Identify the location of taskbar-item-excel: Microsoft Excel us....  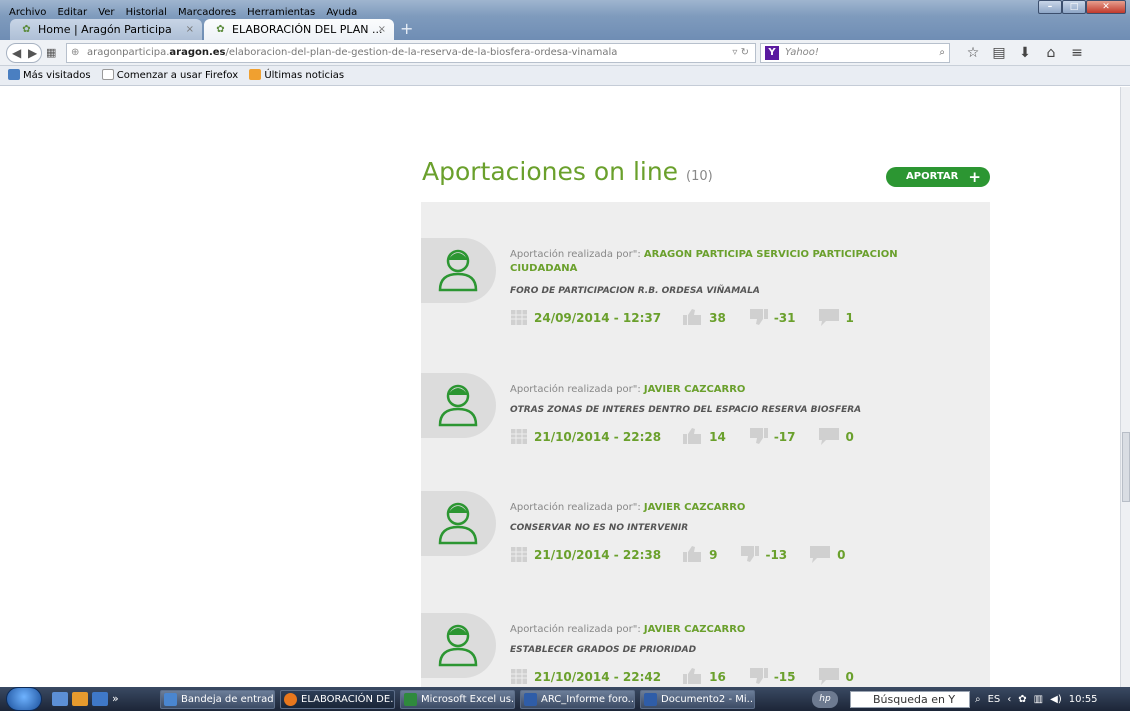
(457, 699).